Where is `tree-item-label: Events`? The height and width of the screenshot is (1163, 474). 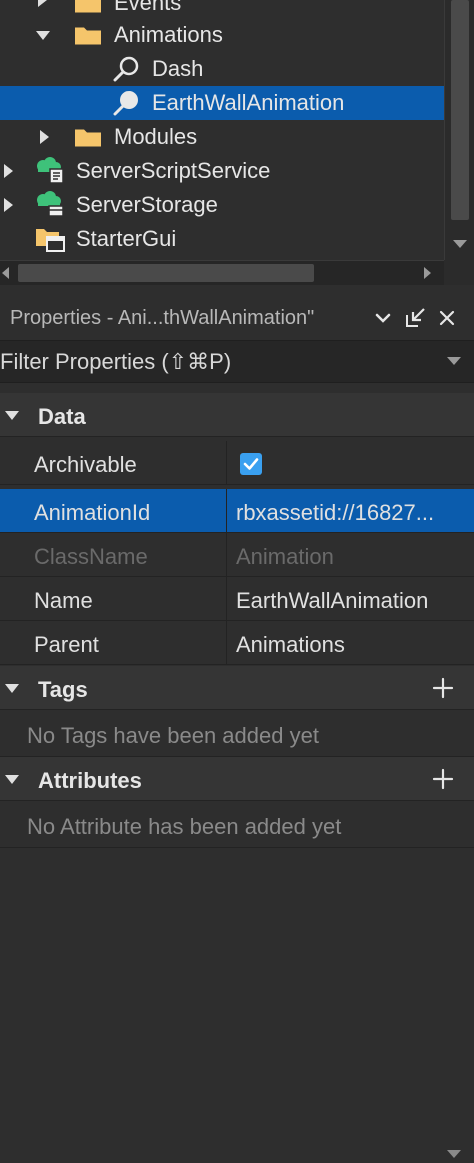
tree-item-label: Events is located at coordinates (148, 7).